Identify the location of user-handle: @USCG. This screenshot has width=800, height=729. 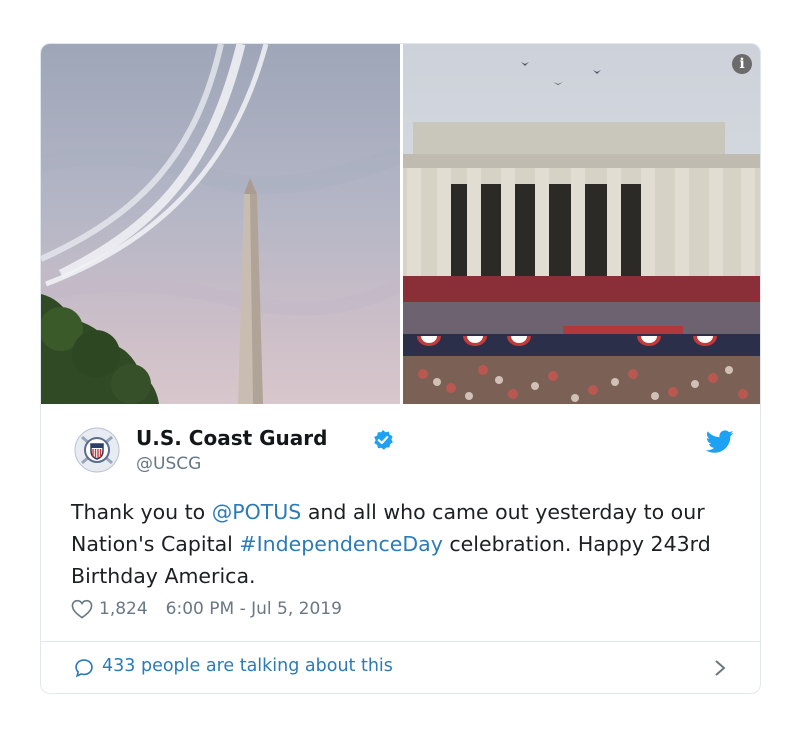
(168, 464).